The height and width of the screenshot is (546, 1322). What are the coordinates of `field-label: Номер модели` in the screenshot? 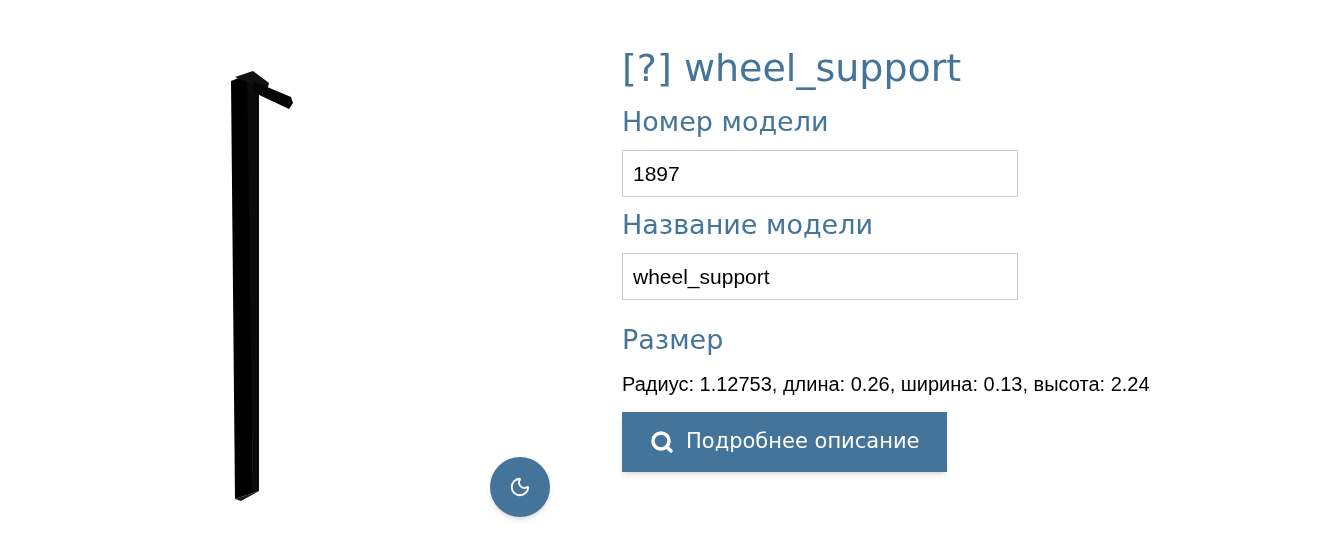 It's located at (726, 122).